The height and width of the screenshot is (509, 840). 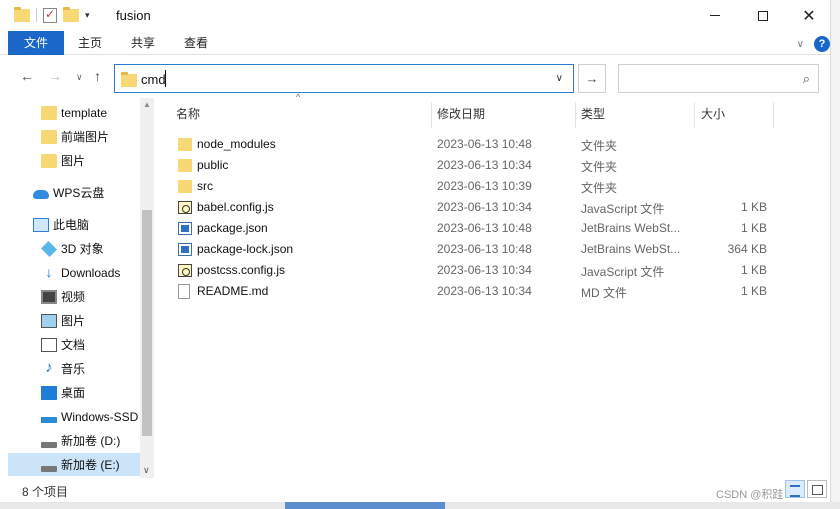 I want to click on file-name: postcss.config.js, so click(x=241, y=270).